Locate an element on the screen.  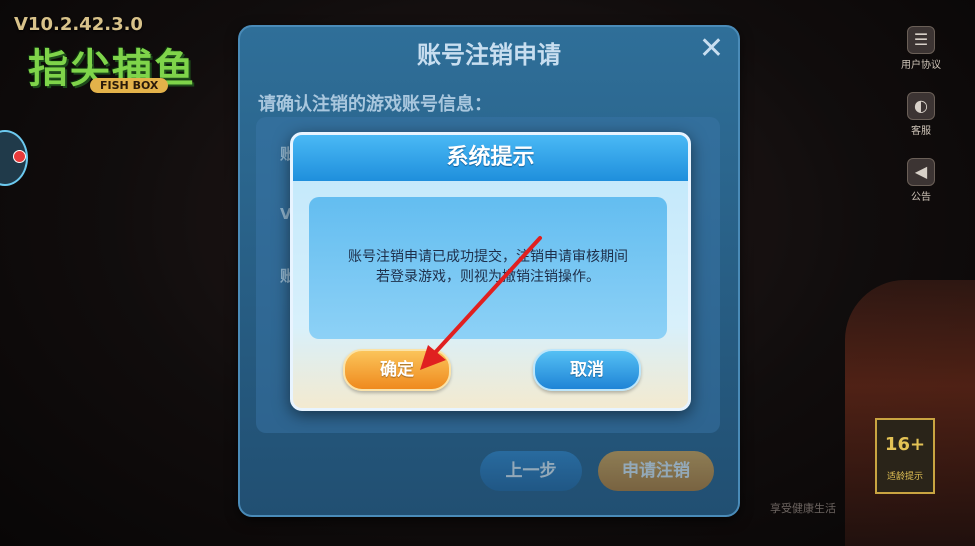
announcement-label: 公告 is located at coordinates (921, 197).